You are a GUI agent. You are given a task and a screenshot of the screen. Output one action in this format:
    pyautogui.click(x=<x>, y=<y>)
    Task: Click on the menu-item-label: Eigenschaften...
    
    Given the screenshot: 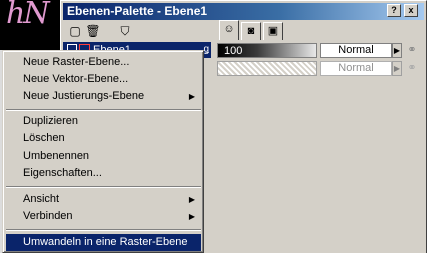 What is the action you would take?
    pyautogui.click(x=62, y=173)
    